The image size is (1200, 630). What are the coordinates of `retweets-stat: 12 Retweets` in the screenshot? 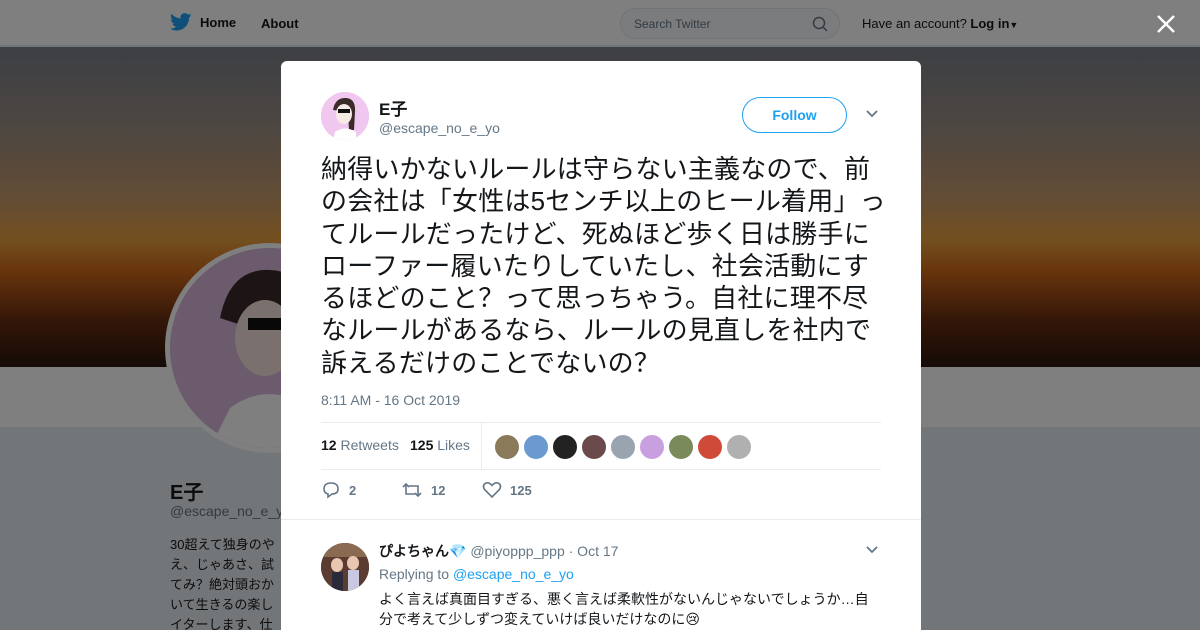 It's located at (360, 445).